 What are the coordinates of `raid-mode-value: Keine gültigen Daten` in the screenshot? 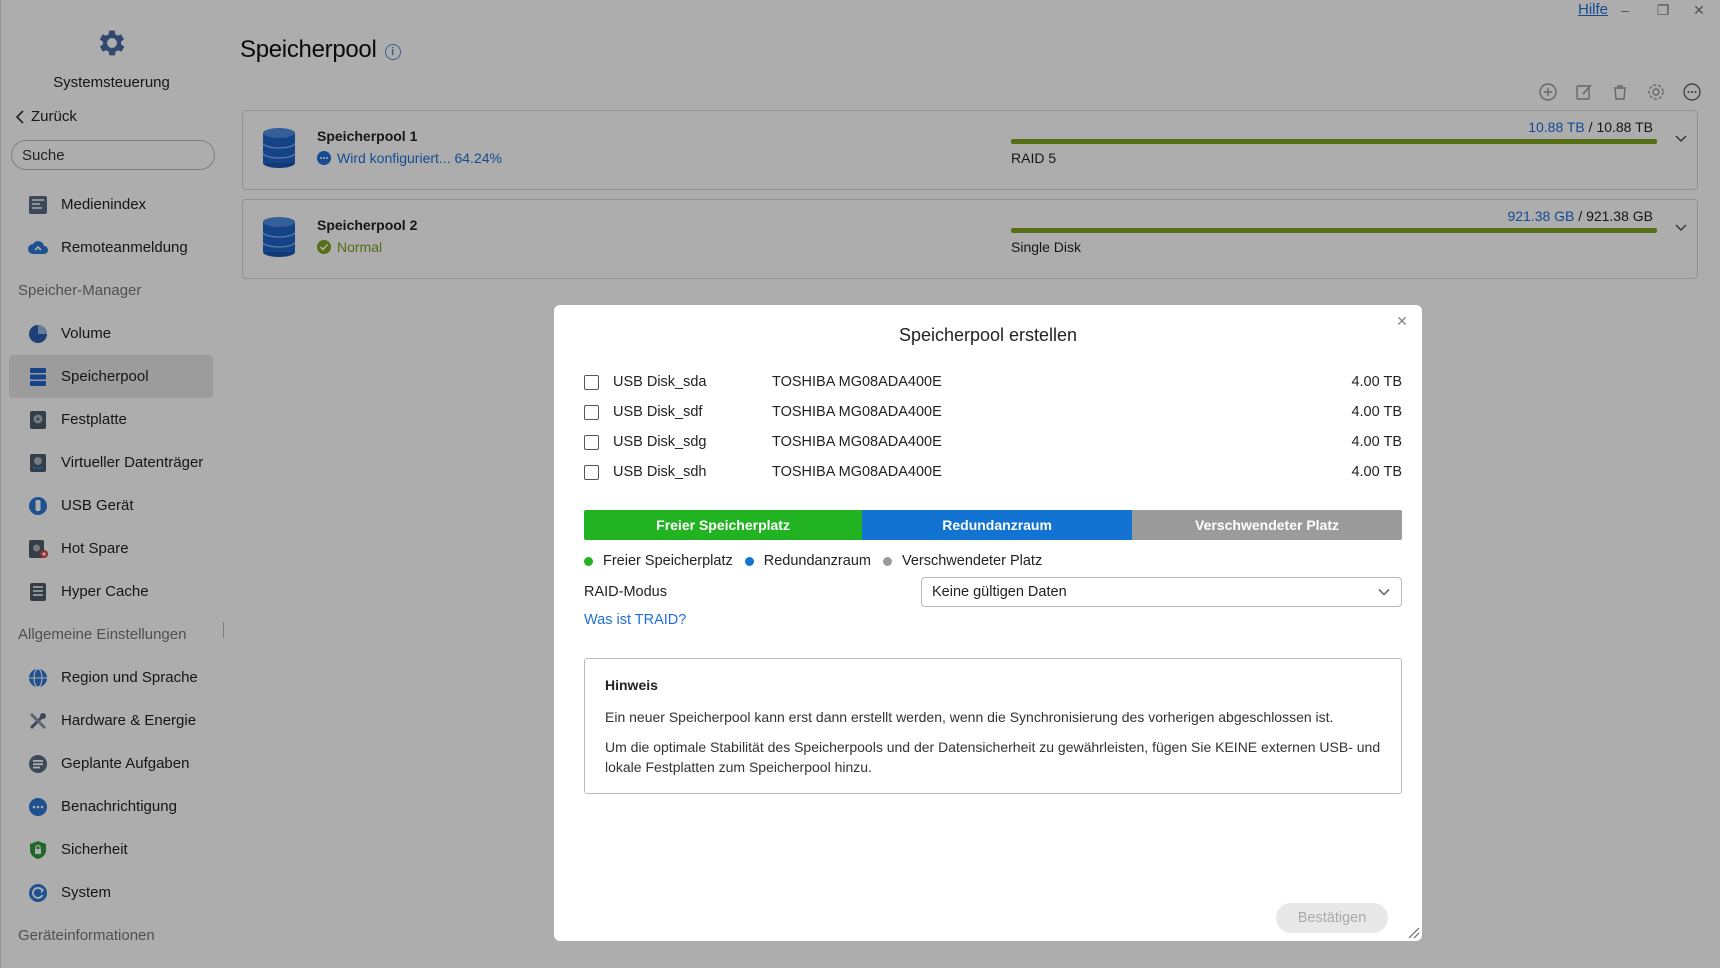 It's located at (999, 592).